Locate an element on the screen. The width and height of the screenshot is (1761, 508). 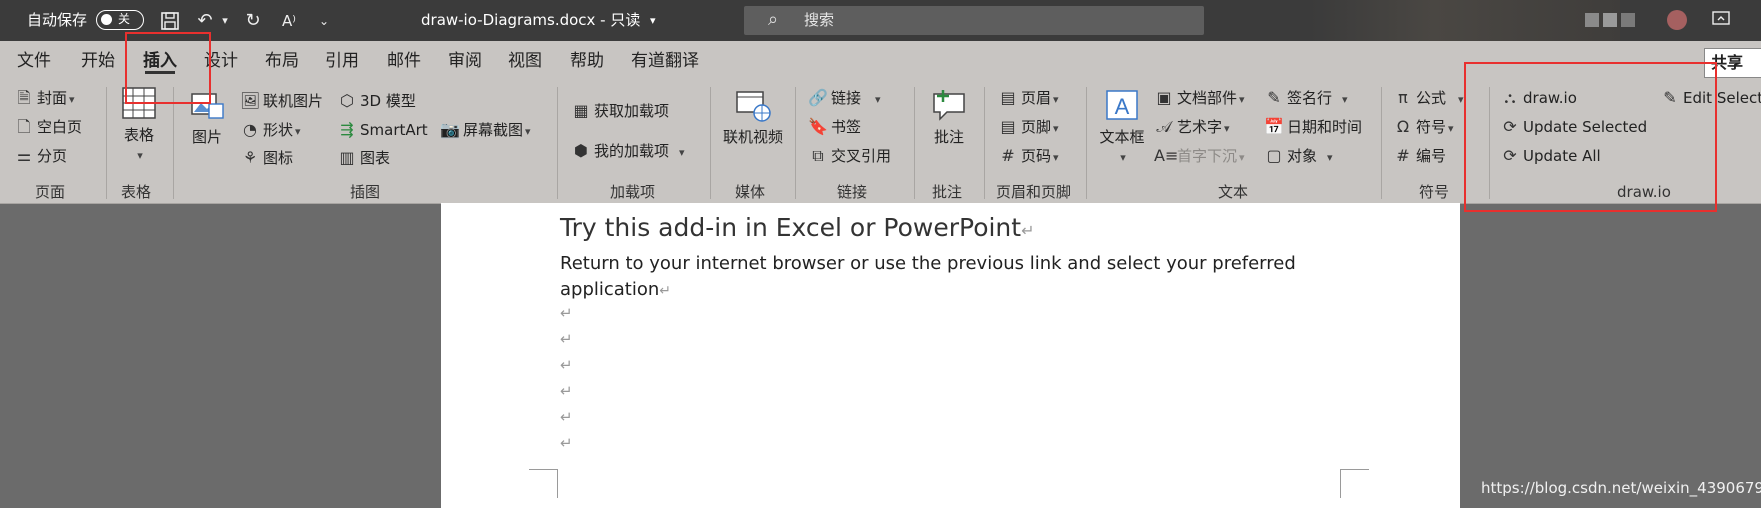
object-label: 对象 is located at coordinates (1302, 156).